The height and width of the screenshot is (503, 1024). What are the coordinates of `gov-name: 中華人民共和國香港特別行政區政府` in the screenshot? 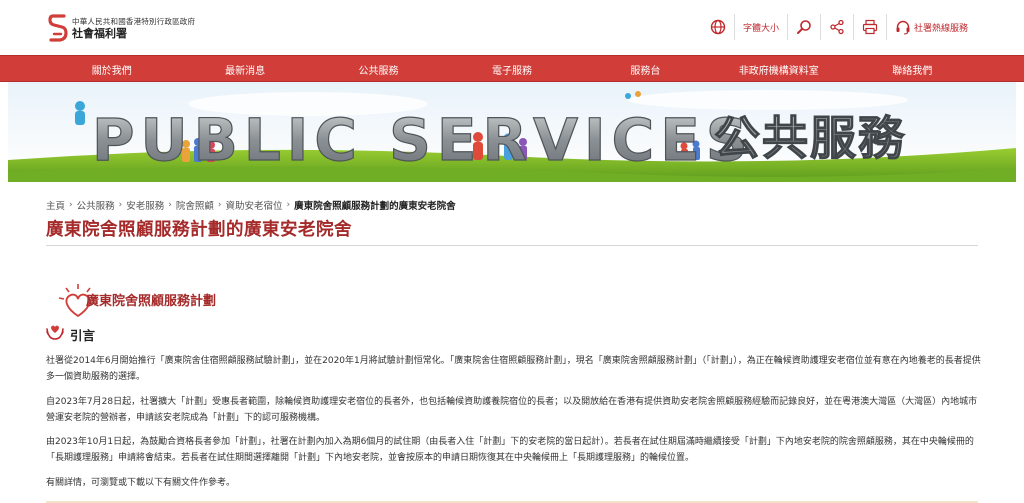 It's located at (134, 21).